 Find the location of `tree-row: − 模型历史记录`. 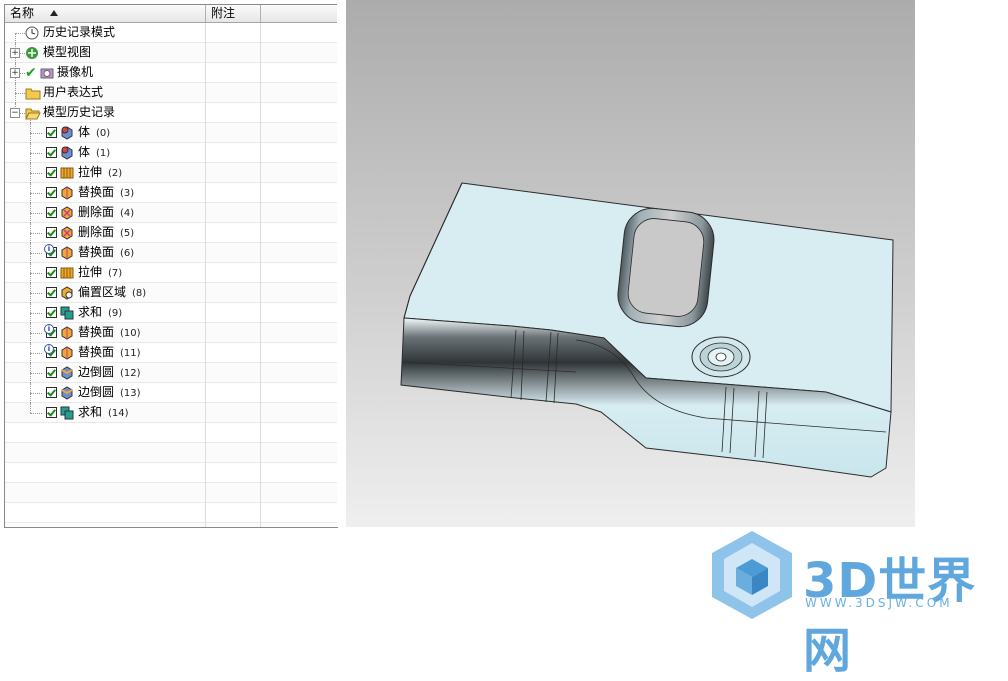

tree-row: − 模型历史记录 is located at coordinates (171, 113).